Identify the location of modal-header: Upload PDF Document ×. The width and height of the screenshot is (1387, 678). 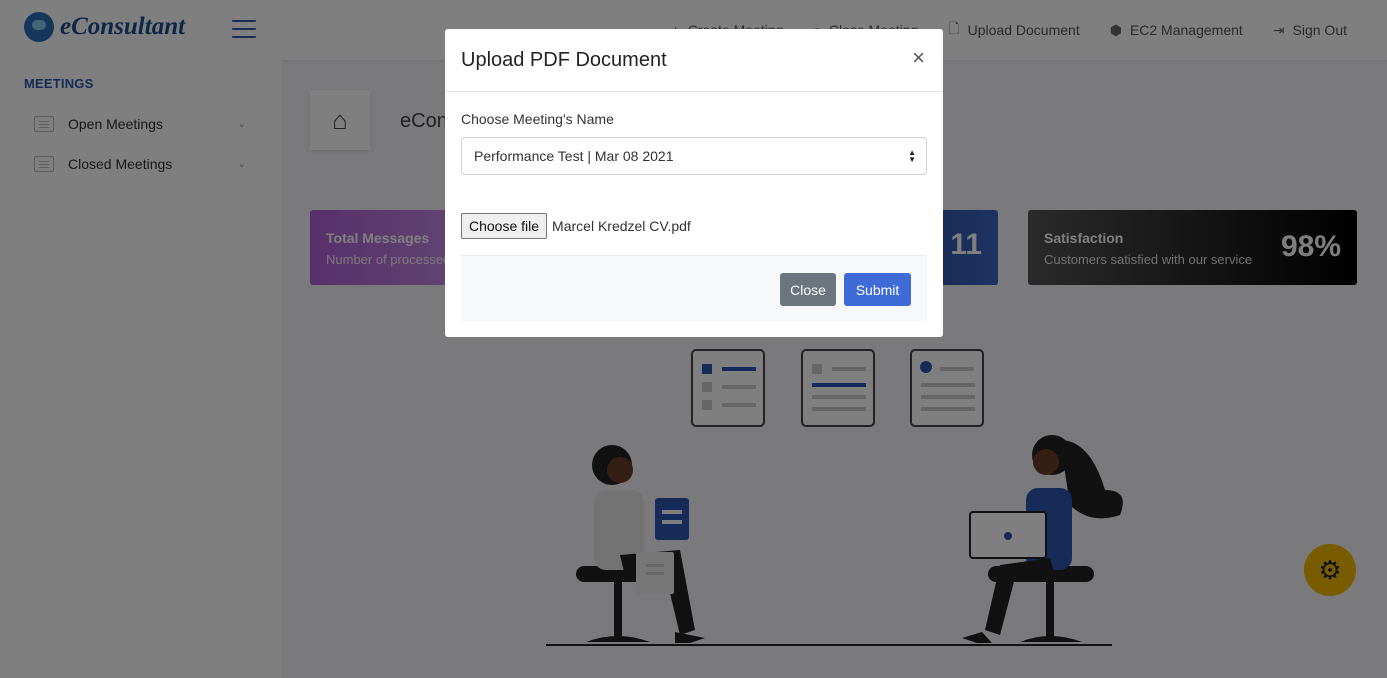
(694, 60).